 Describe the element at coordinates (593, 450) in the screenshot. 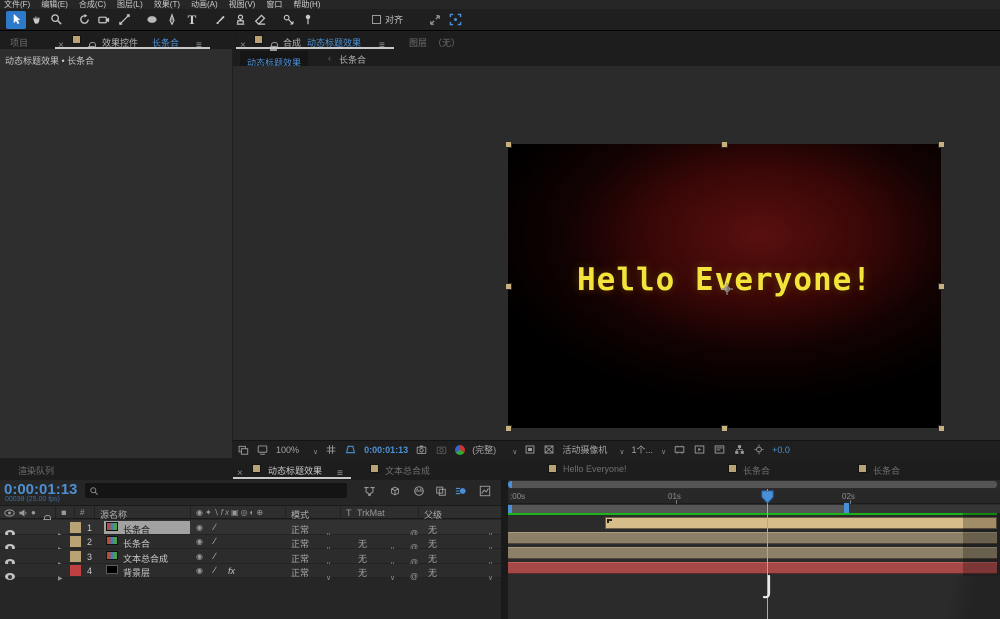

I see `camera-view-dropdown: 活动摄像机` at that location.